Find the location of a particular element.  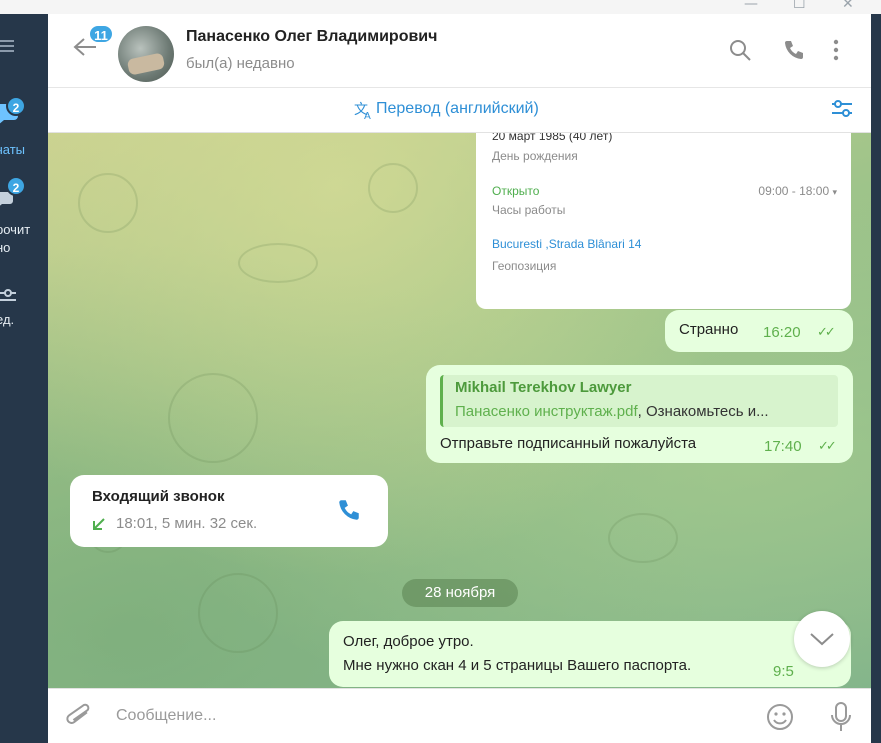

translate-label: Перевод (английский) is located at coordinates (457, 109).